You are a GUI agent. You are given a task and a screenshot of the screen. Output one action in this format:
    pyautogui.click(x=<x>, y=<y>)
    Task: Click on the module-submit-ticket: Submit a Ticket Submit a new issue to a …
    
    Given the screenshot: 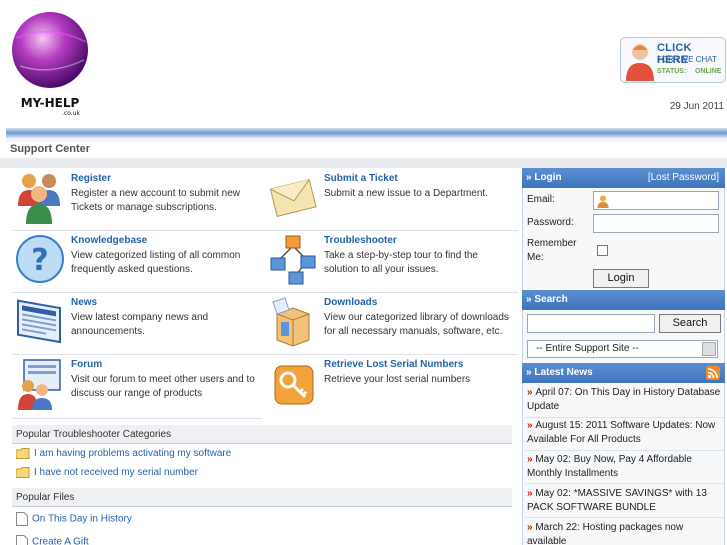 What is the action you would take?
    pyautogui.click(x=391, y=199)
    